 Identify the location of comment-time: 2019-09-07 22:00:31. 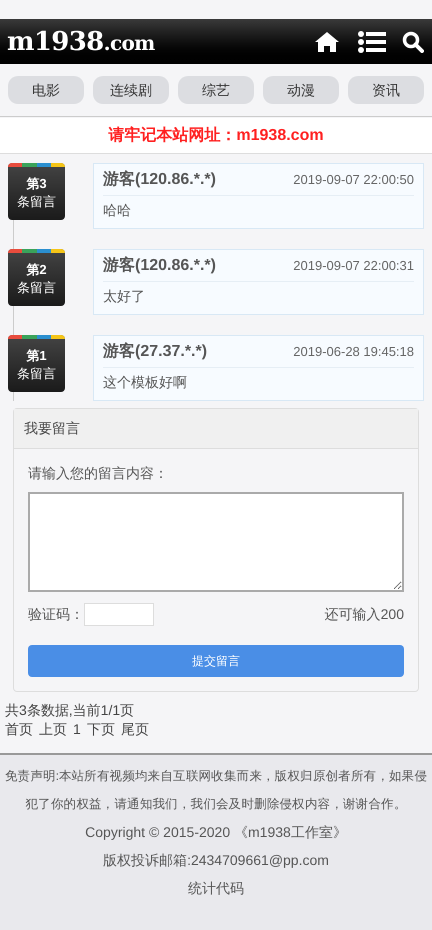
(353, 265).